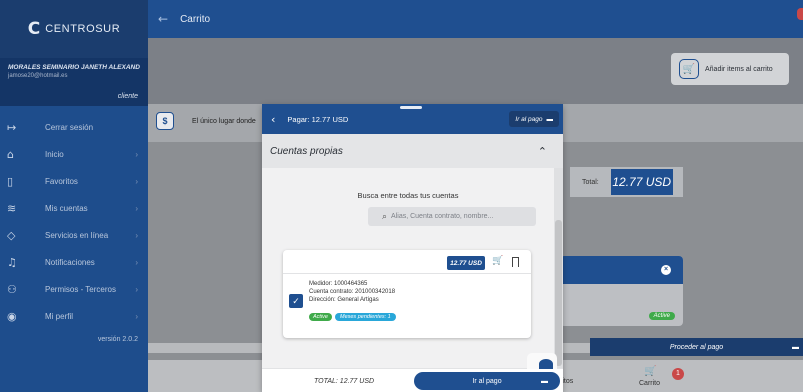 This screenshot has width=803, height=392. Describe the element at coordinates (74, 154) in the screenshot. I see `sidebar-item-inicio: ⌂ Inicio ›` at that location.